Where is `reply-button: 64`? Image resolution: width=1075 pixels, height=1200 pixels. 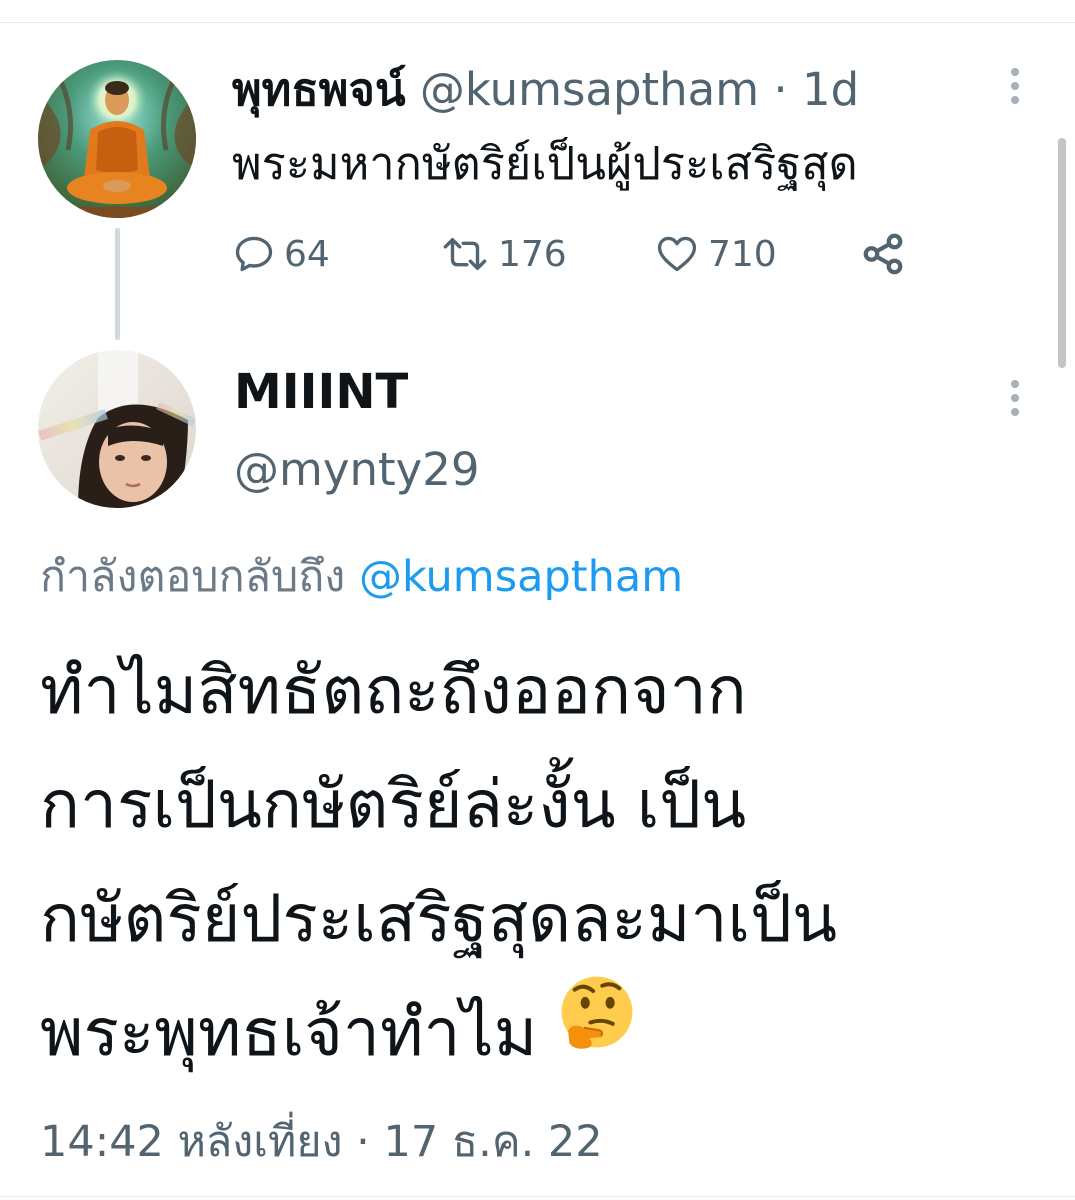 reply-button: 64 is located at coordinates (281, 254).